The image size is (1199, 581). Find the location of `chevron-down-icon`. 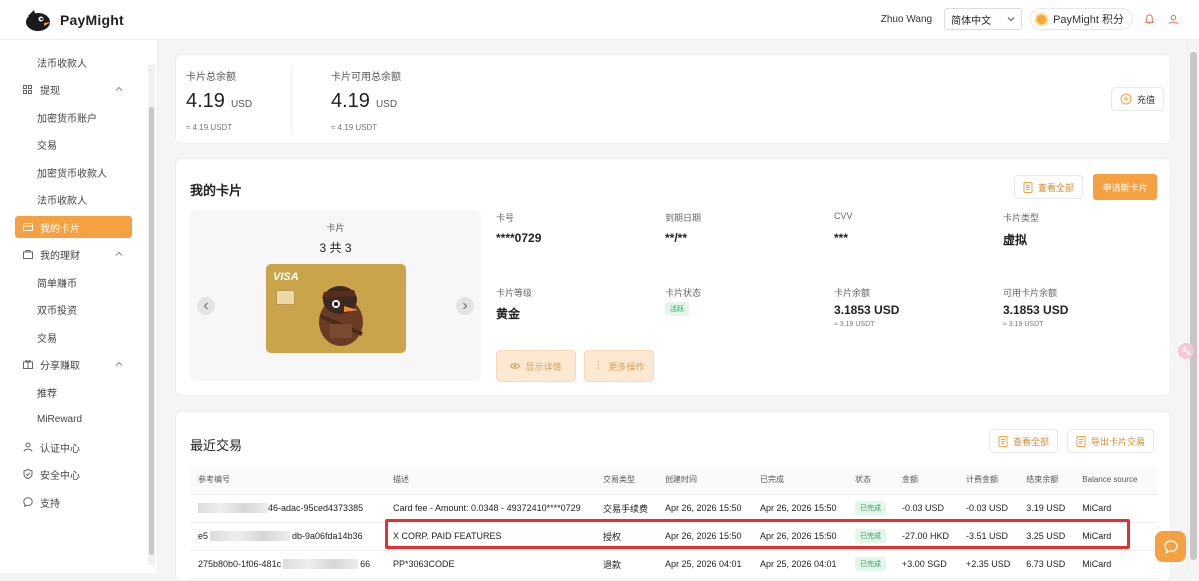

chevron-down-icon is located at coordinates (1011, 19).